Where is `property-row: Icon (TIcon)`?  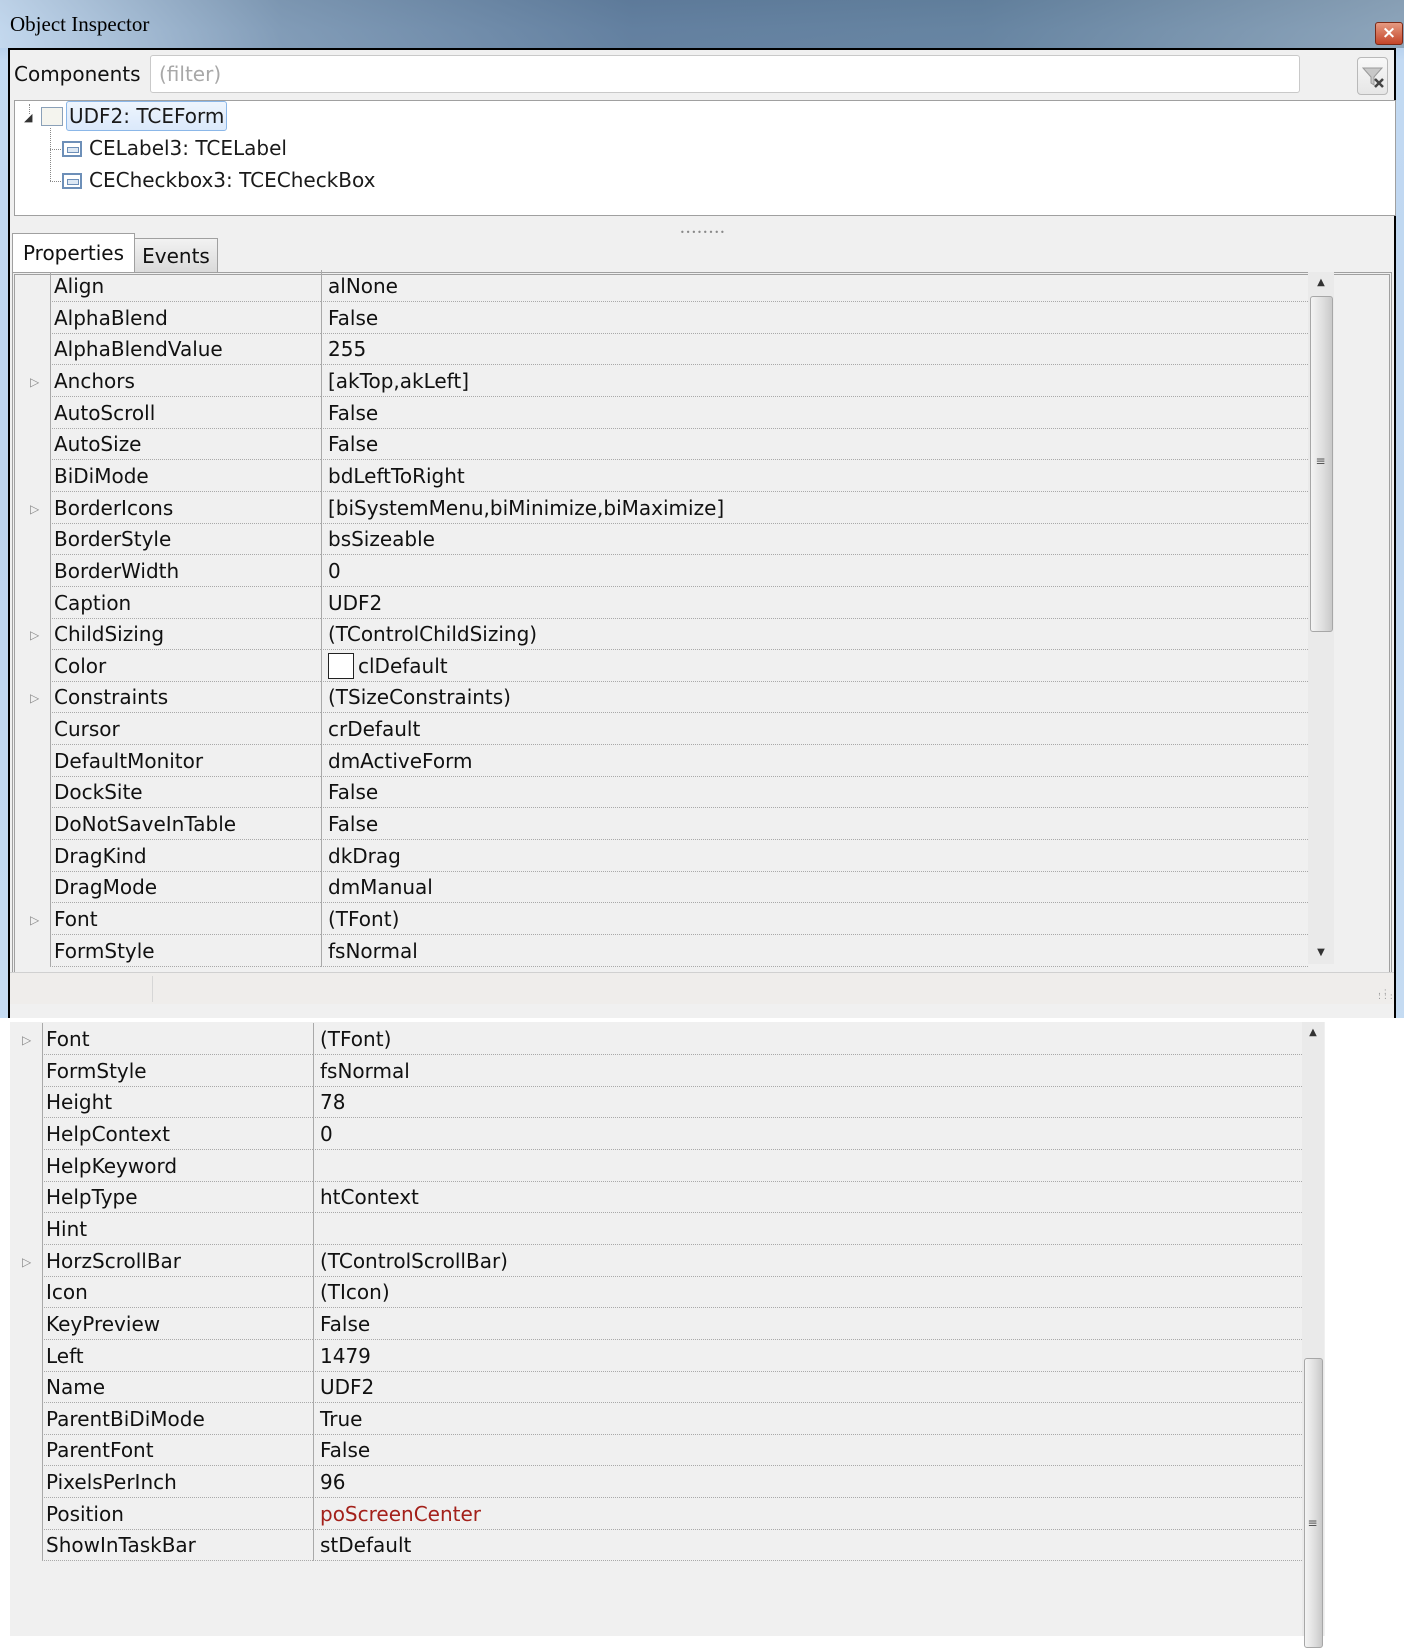
property-row: Icon (TIcon) is located at coordinates (655, 1292).